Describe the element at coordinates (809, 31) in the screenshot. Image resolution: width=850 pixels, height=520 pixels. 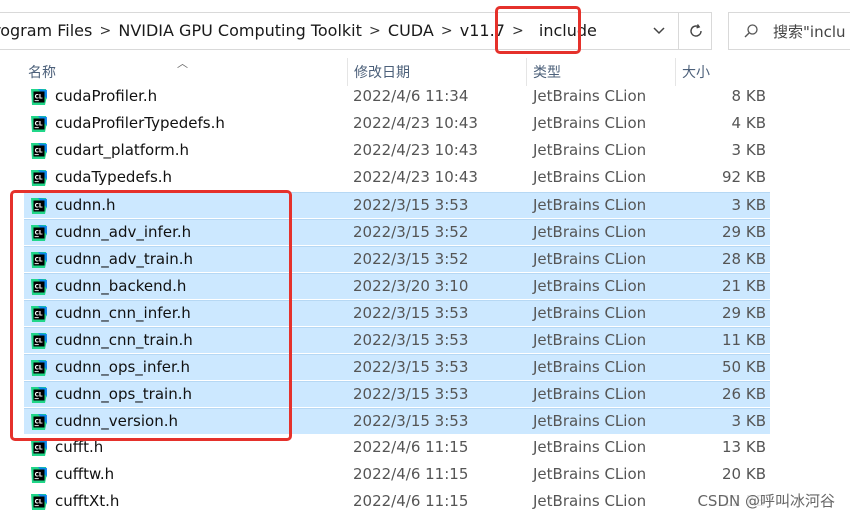
I see `search-placeholder: 搜索"inclu` at that location.